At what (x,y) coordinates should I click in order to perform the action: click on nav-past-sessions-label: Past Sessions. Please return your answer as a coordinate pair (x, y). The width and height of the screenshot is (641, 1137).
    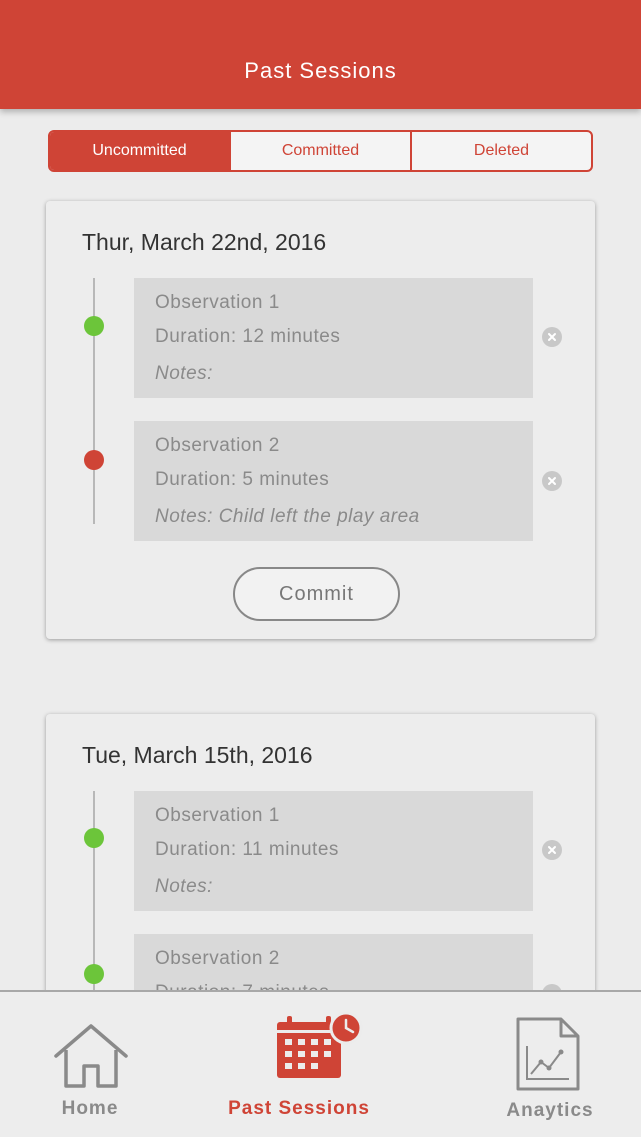
    Looking at the image, I should click on (299, 1108).